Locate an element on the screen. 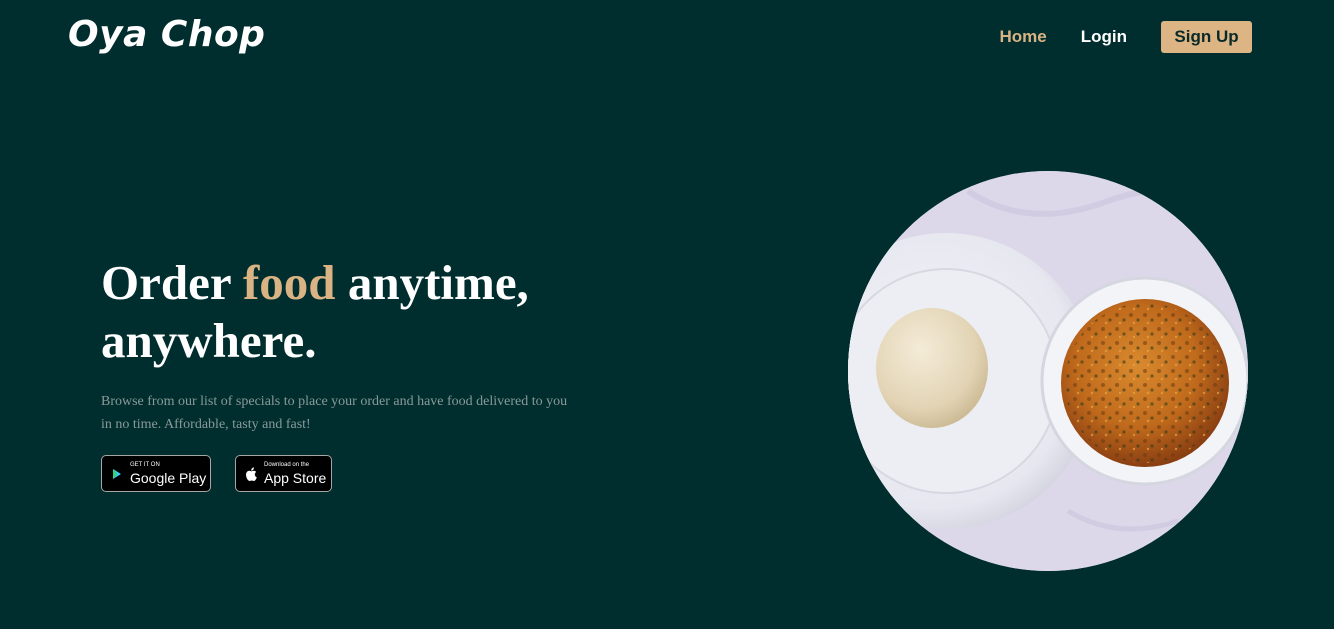 This screenshot has width=1334, height=629. signup-button: Sign Up is located at coordinates (1206, 37).